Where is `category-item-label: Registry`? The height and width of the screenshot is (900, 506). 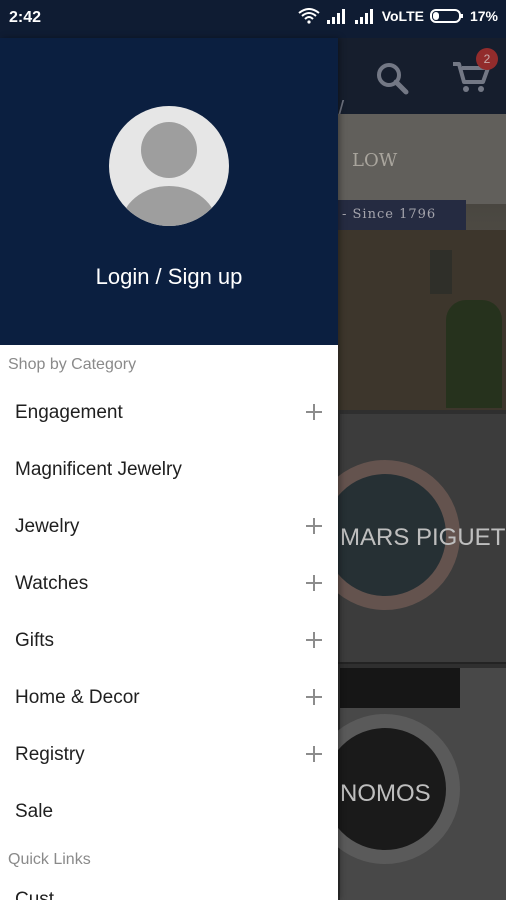 category-item-label: Registry is located at coordinates (50, 754).